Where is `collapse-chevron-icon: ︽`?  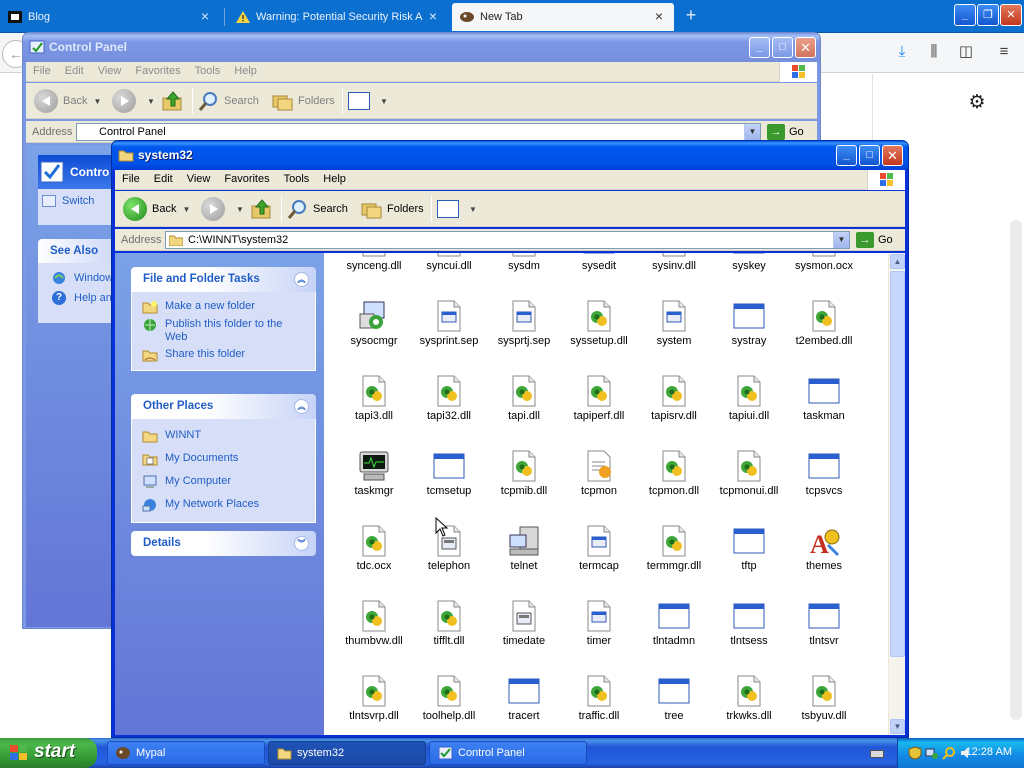 collapse-chevron-icon: ︽ is located at coordinates (301, 279).